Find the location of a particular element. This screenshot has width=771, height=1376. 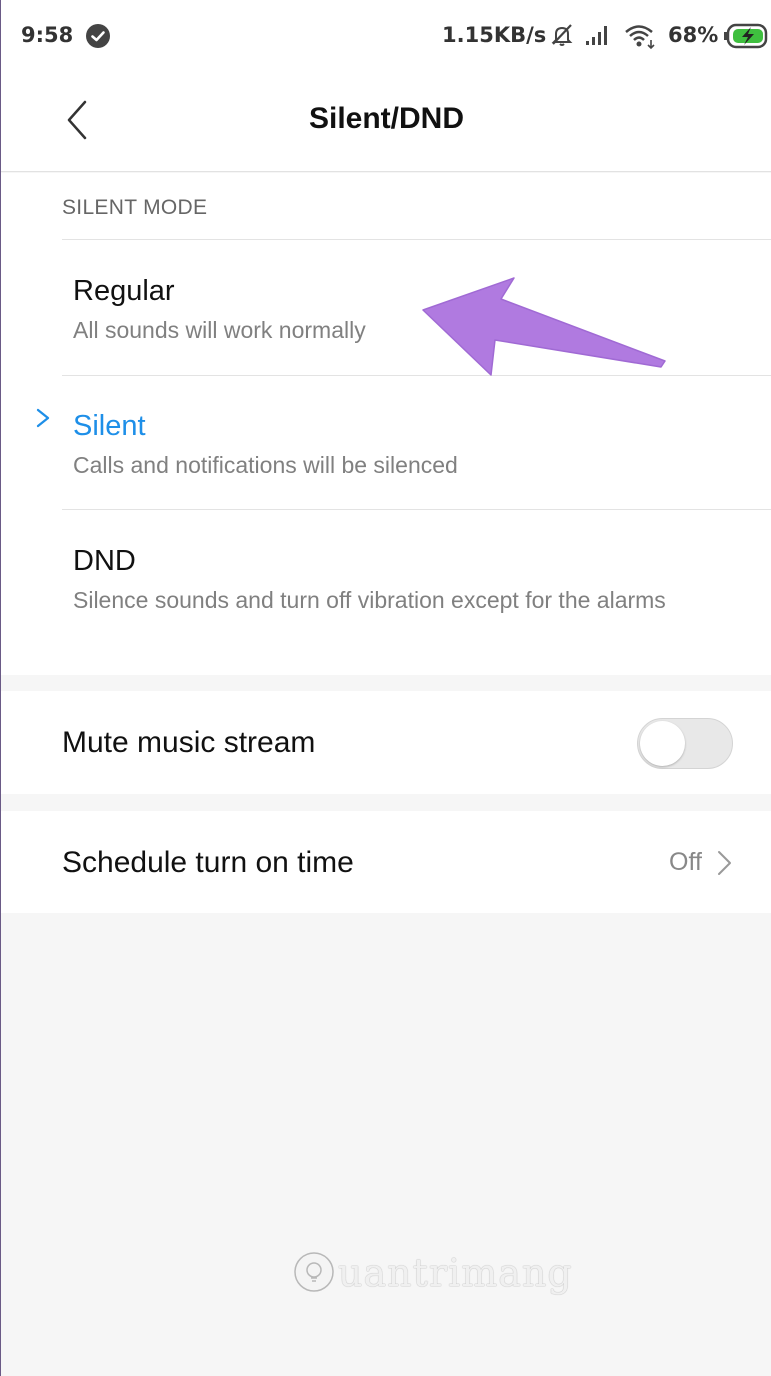

status-battery-percent: 68% is located at coordinates (693, 35).